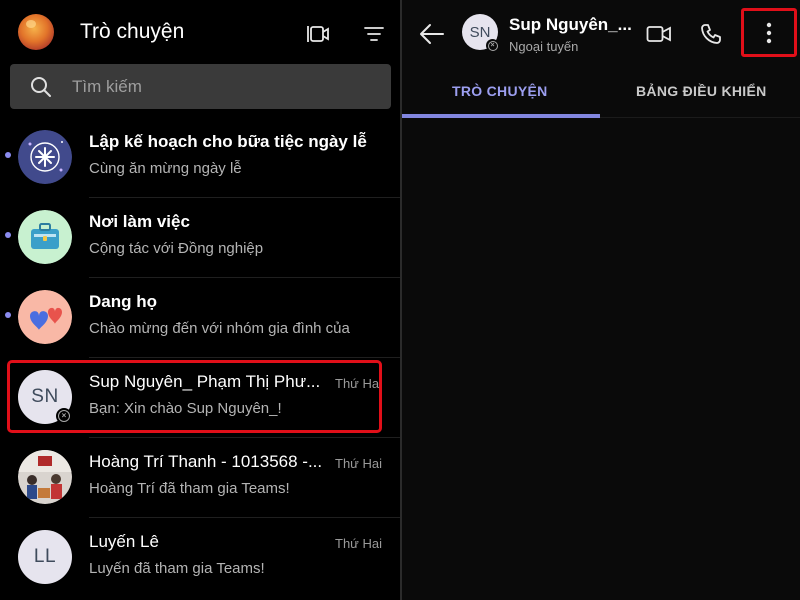  What do you see at coordinates (45, 157) in the screenshot?
I see `party-avatar` at bounding box center [45, 157].